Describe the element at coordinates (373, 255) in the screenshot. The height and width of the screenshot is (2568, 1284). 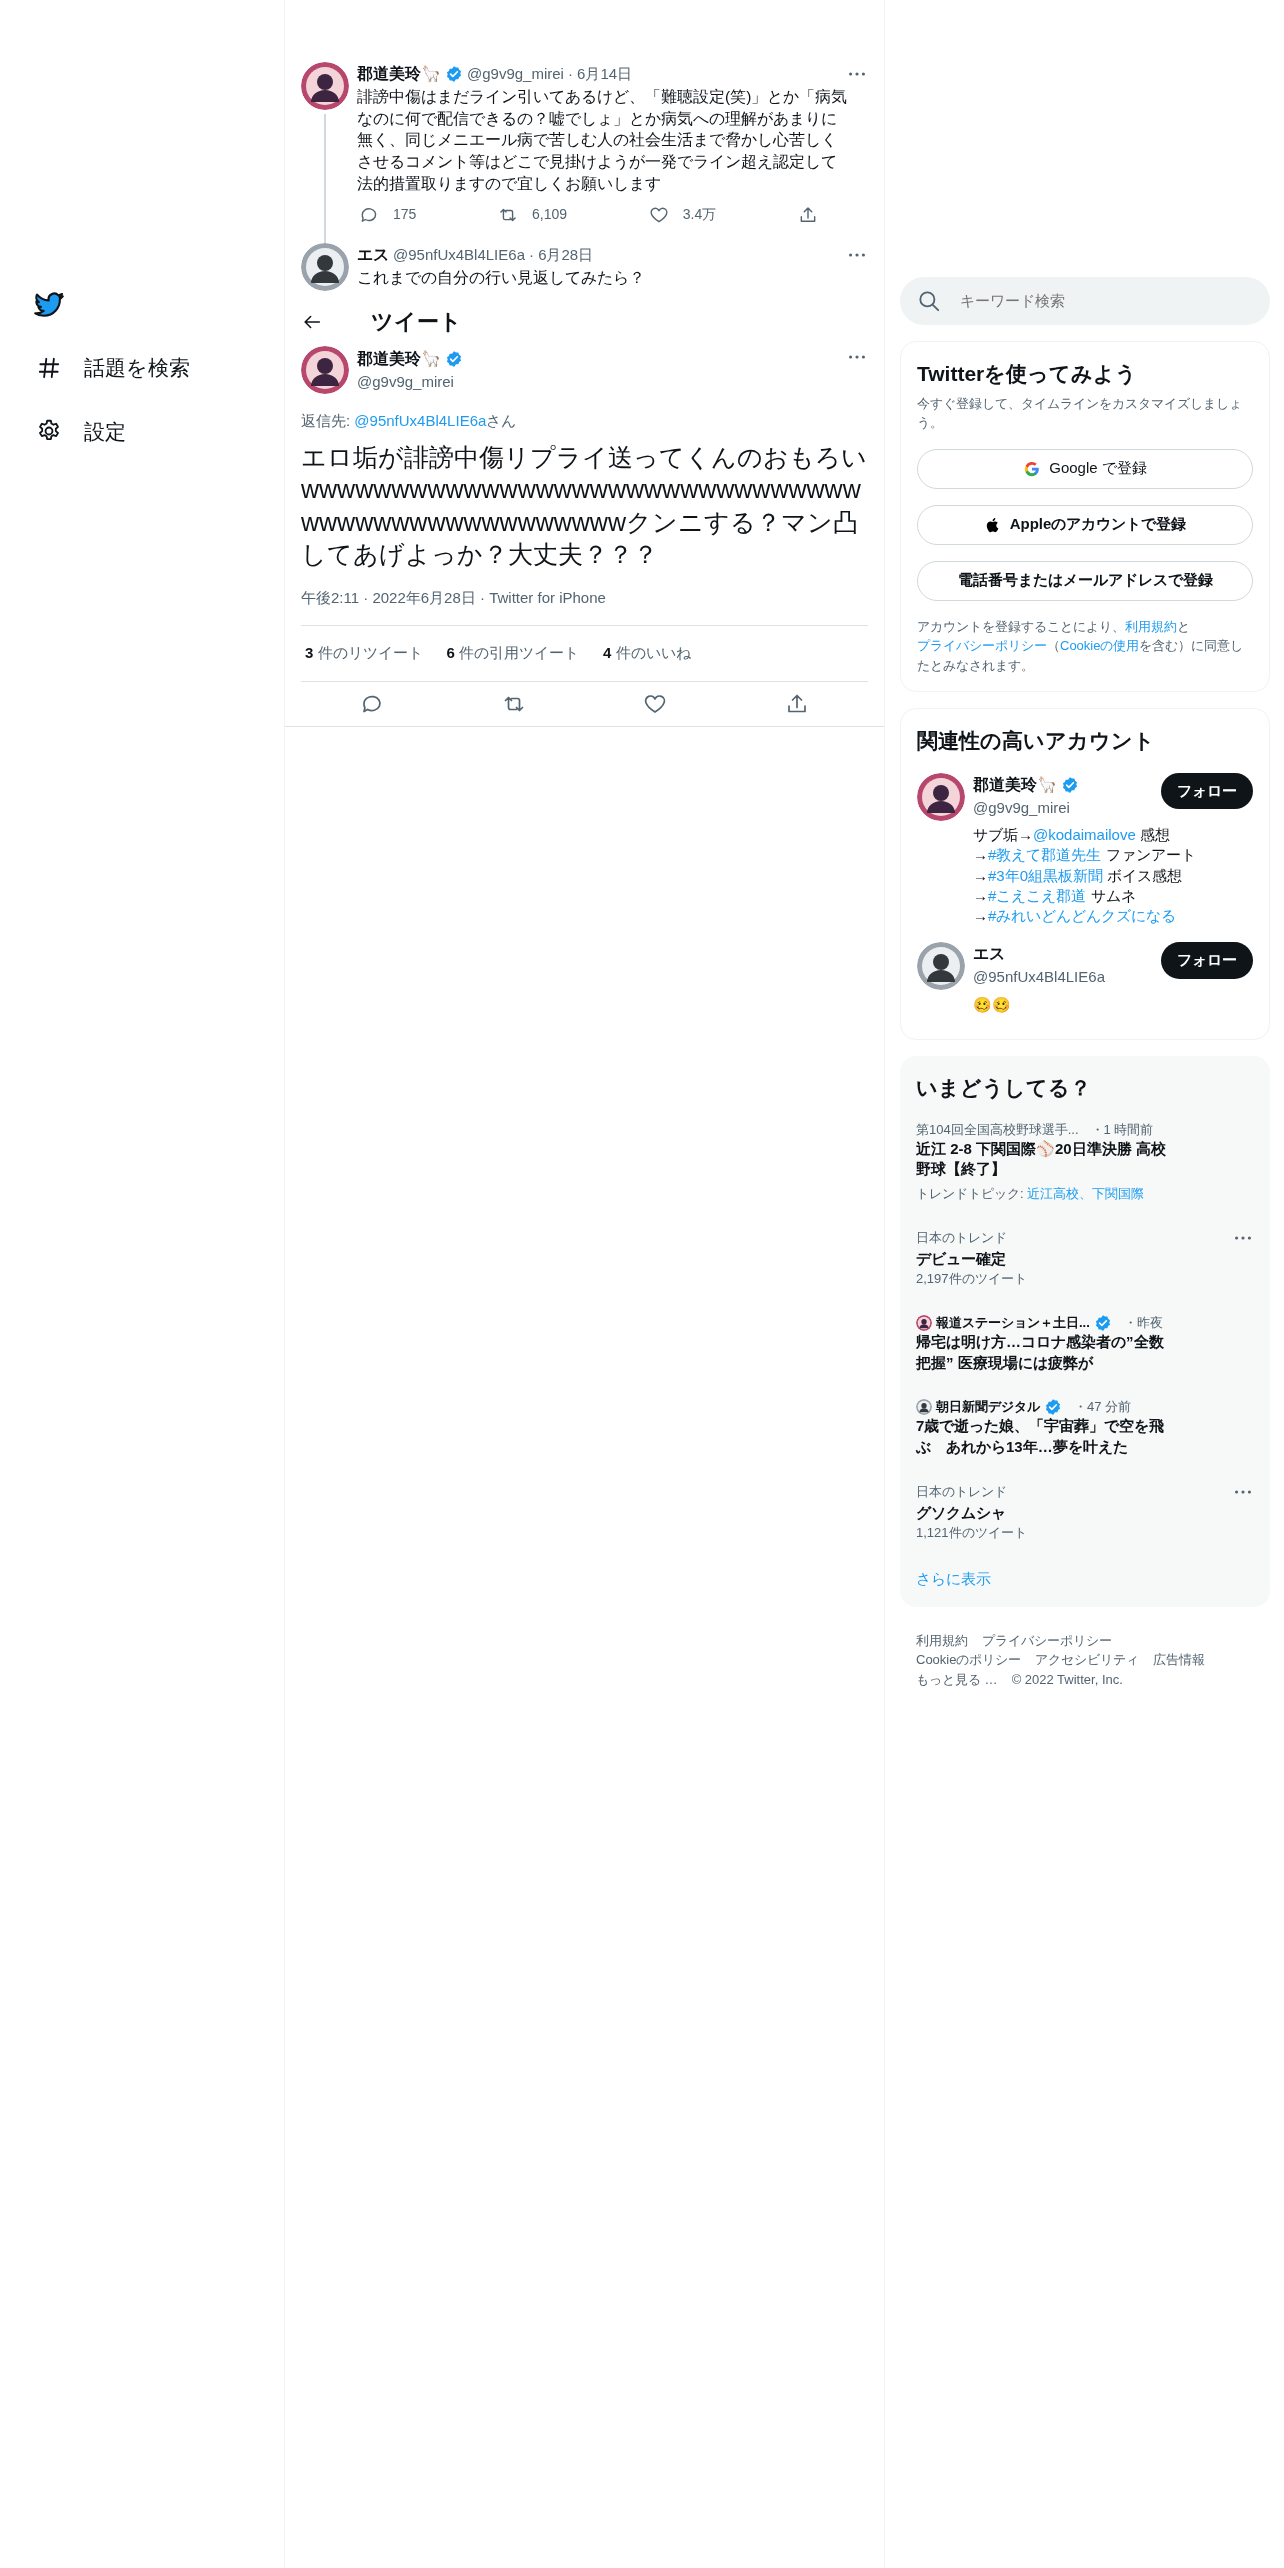
I see `author-name: エス` at that location.